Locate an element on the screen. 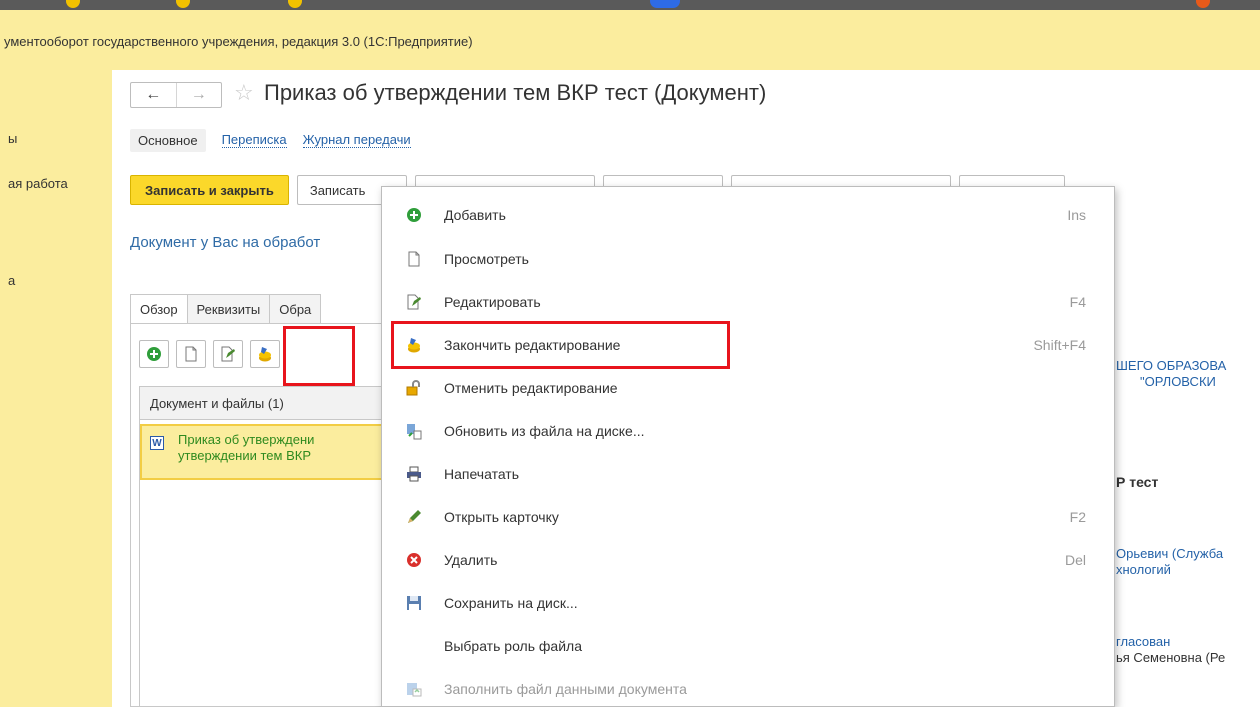 The width and height of the screenshot is (1260, 707). author-name: Орьевич (Служба is located at coordinates (1169, 553).